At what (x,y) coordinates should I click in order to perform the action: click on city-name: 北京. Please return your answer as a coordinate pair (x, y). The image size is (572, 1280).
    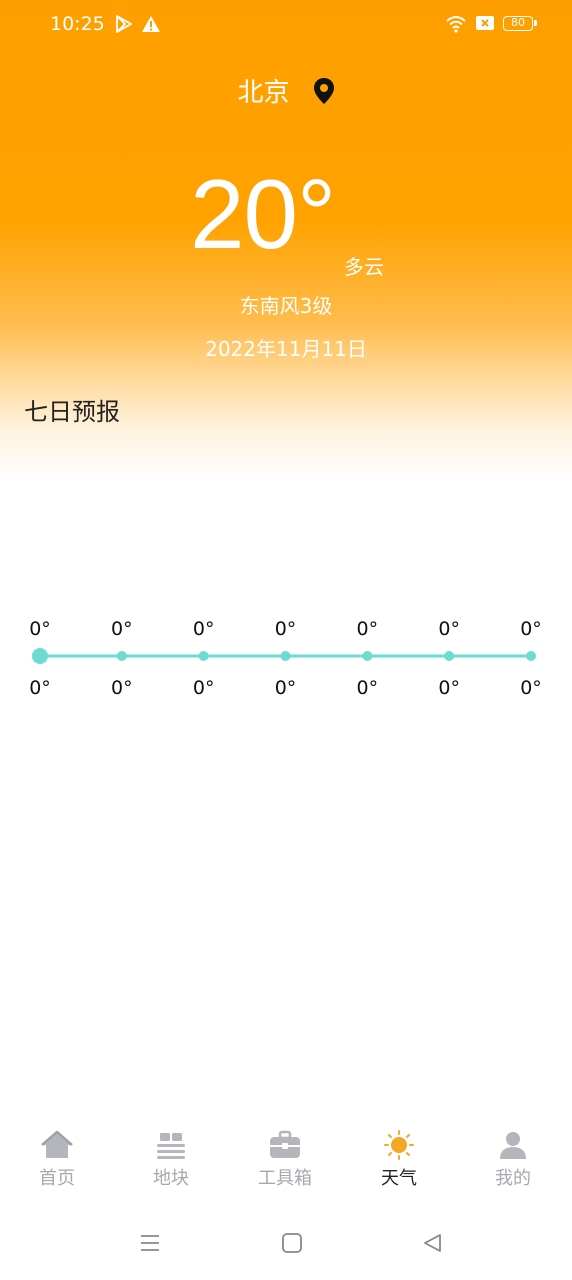
    Looking at the image, I should click on (263, 93).